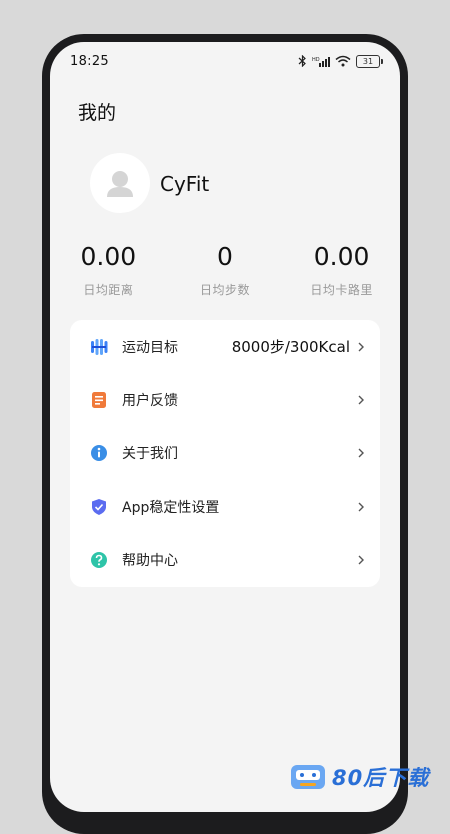  I want to click on battery-indicator: 31, so click(369, 61).